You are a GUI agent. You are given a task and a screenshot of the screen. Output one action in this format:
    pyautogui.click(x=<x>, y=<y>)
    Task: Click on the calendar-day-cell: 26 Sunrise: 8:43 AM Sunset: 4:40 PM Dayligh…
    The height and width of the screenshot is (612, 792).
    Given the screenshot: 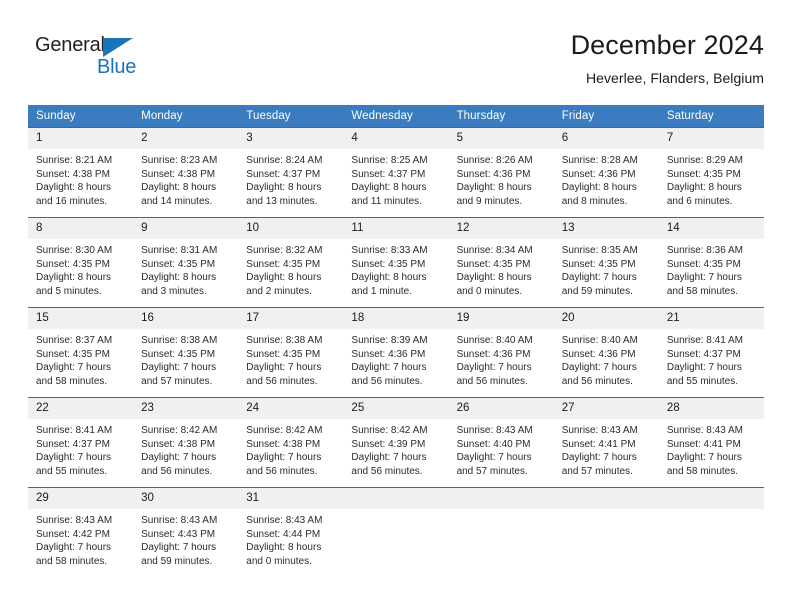 What is the action you would take?
    pyautogui.click(x=501, y=442)
    